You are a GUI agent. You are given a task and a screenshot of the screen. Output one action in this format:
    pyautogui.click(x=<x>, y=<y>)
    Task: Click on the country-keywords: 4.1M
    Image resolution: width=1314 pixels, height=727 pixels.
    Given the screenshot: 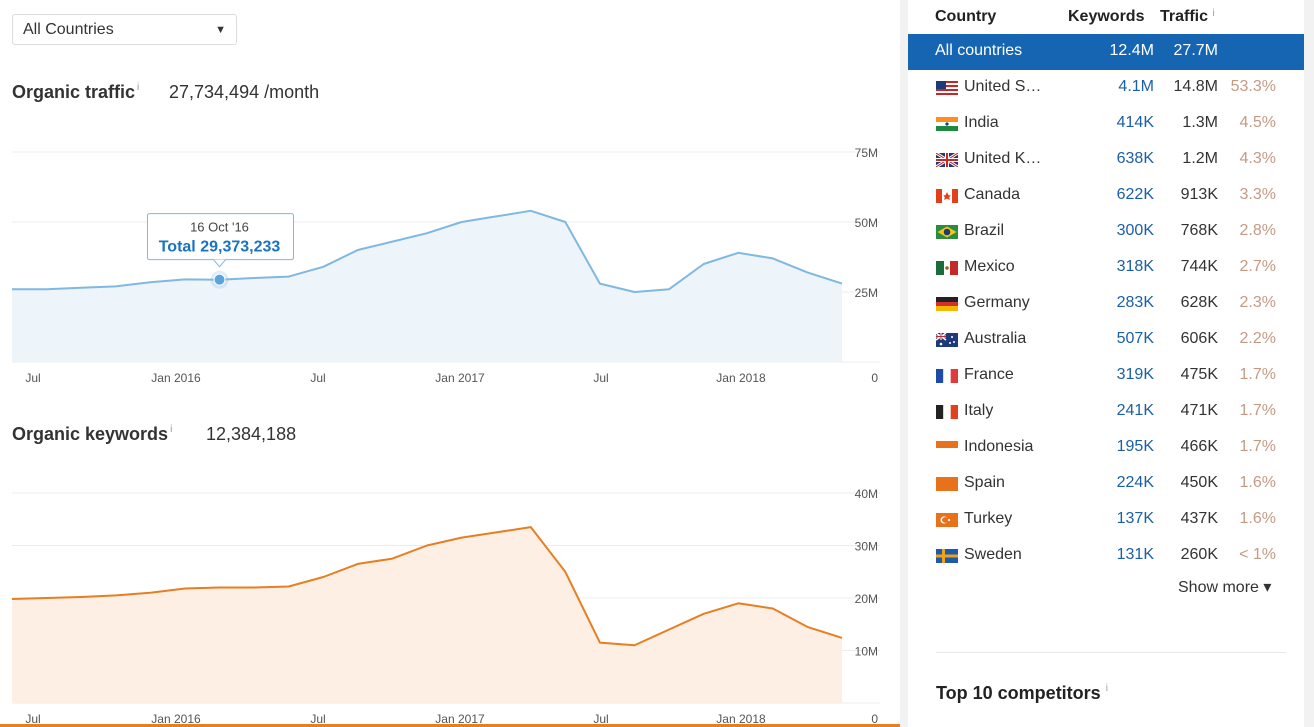 What is the action you would take?
    pyautogui.click(x=1136, y=87)
    